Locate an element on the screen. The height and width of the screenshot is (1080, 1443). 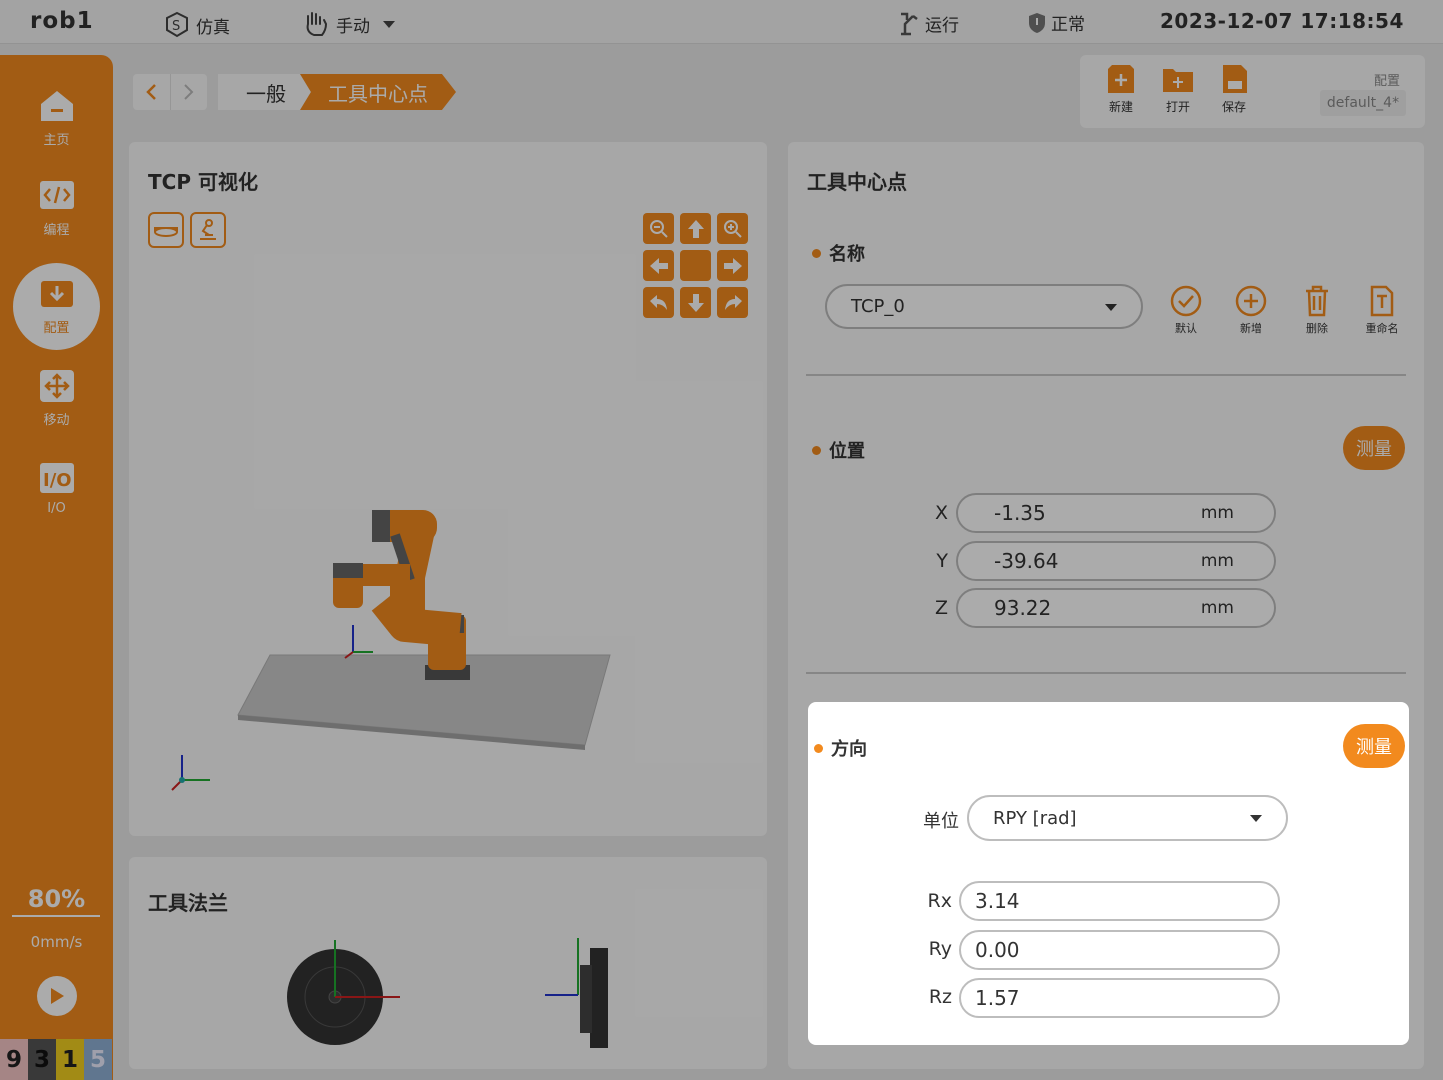
rx-field: 3.14 is located at coordinates (1119, 901).